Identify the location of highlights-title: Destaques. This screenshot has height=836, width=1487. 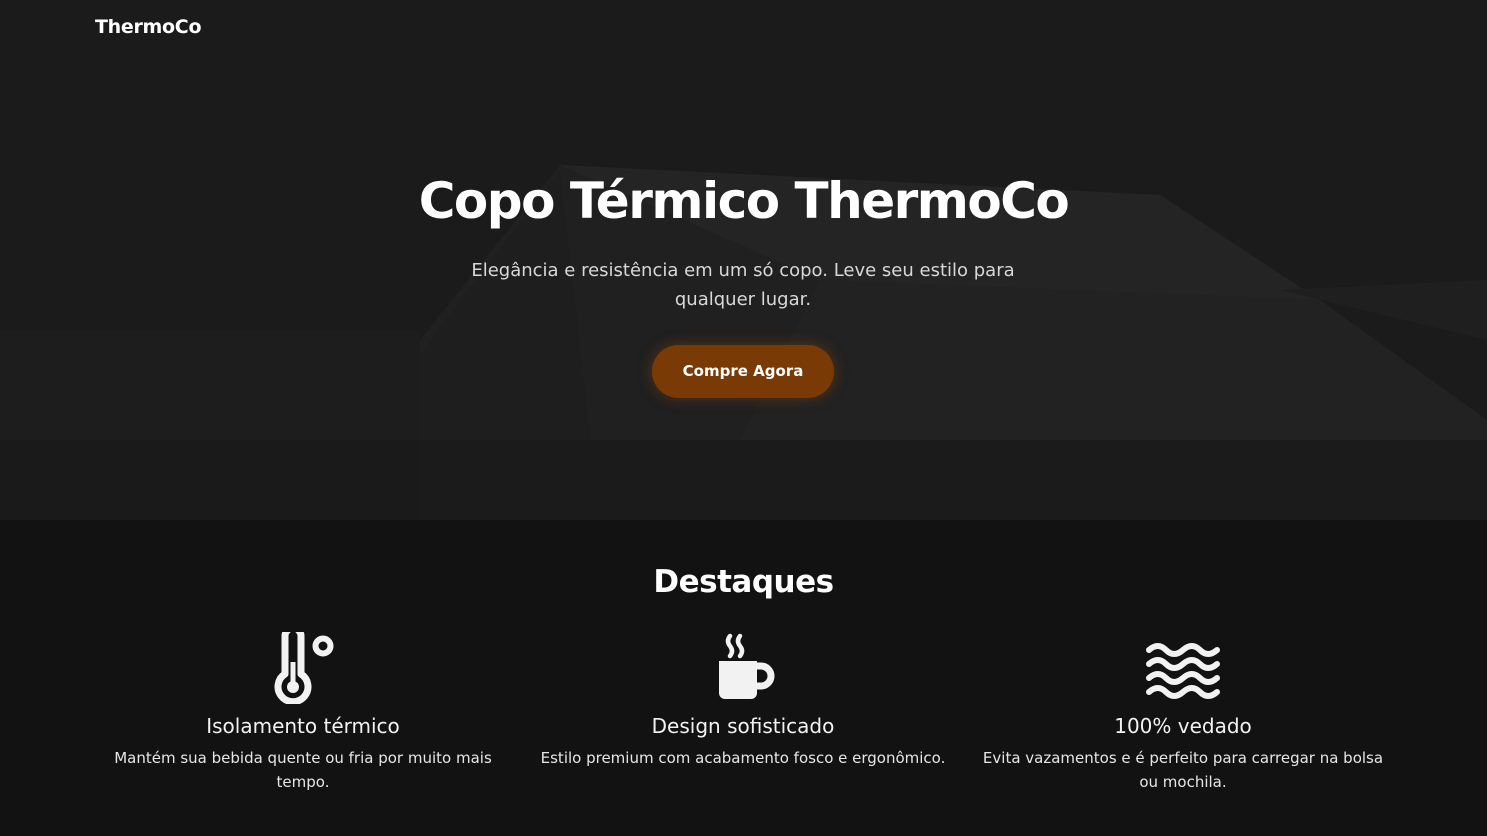
(743, 582).